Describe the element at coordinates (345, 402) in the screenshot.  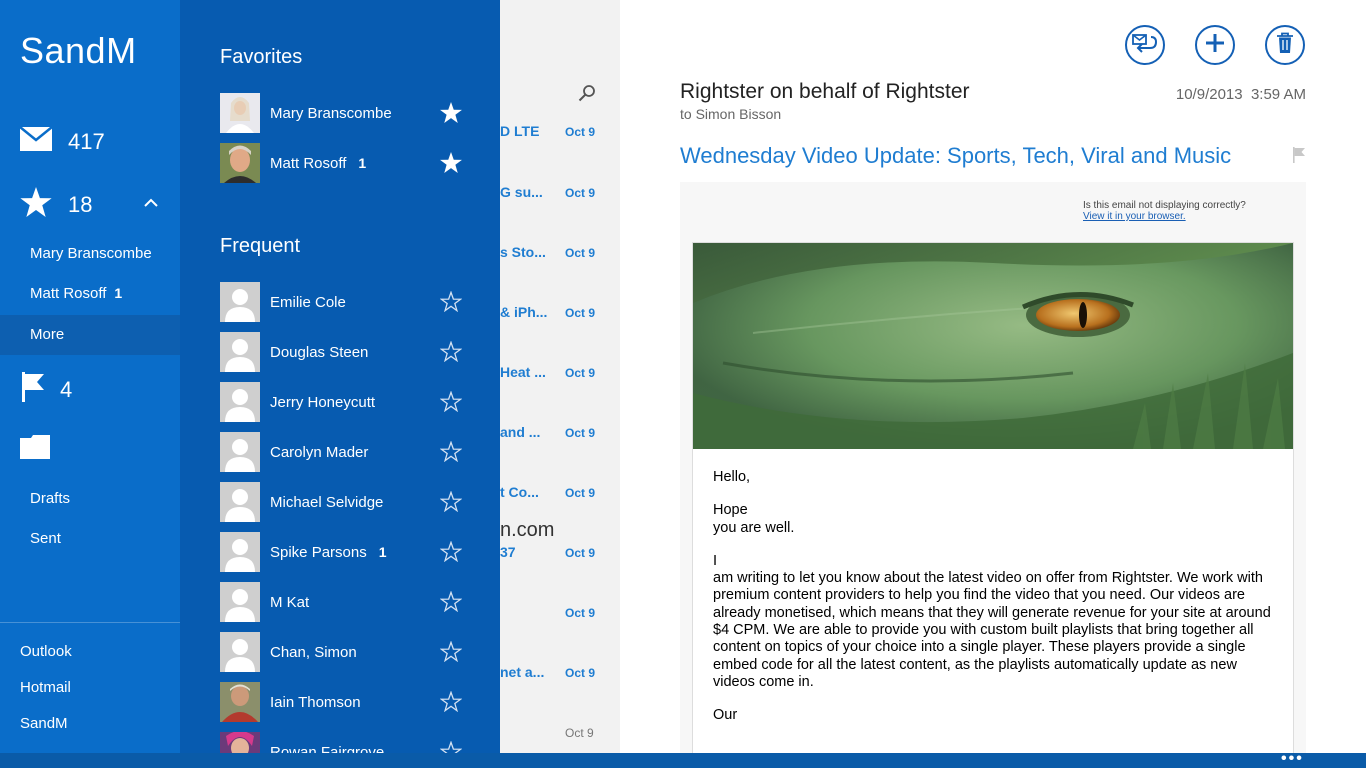
I see `frequent-person: Jerry Honeycutt` at that location.